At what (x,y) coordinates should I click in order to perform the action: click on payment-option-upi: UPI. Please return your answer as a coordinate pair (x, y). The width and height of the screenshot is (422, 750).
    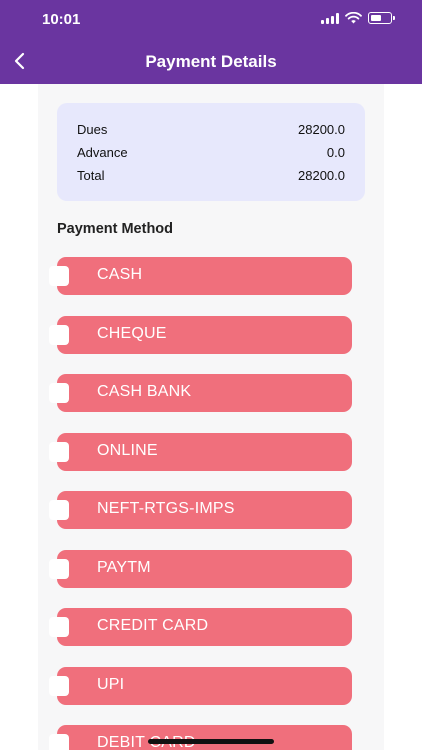
    Looking at the image, I should click on (214, 696).